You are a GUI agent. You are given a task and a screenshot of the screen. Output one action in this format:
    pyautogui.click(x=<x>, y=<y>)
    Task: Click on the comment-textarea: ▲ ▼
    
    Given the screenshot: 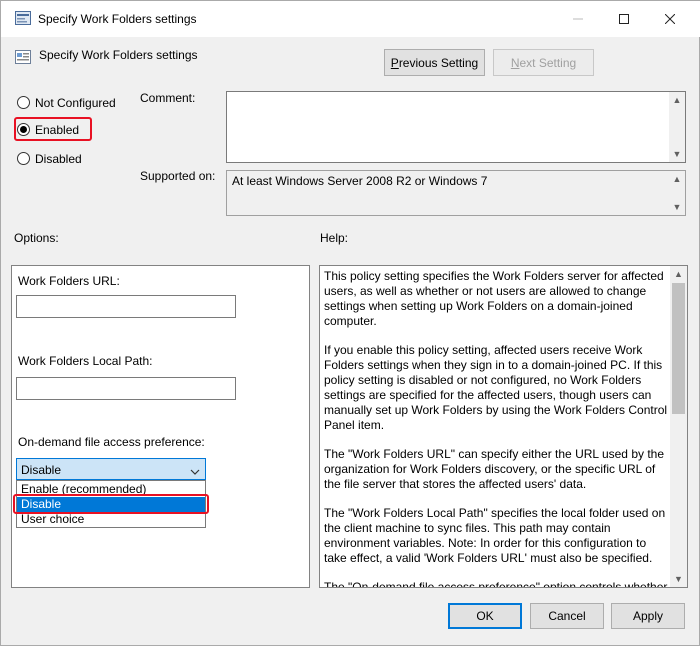 What is the action you would take?
    pyautogui.click(x=456, y=127)
    